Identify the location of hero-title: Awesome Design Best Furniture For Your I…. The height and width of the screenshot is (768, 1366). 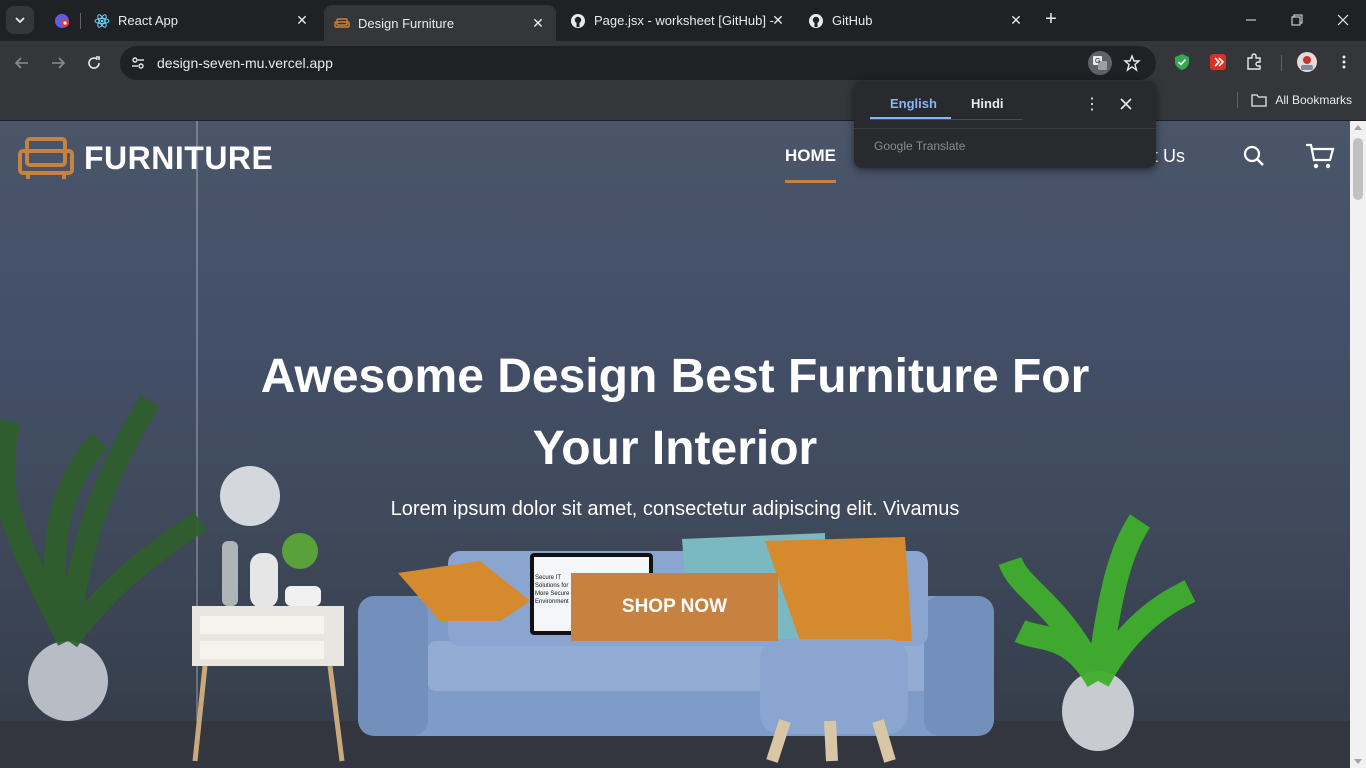
(675, 413).